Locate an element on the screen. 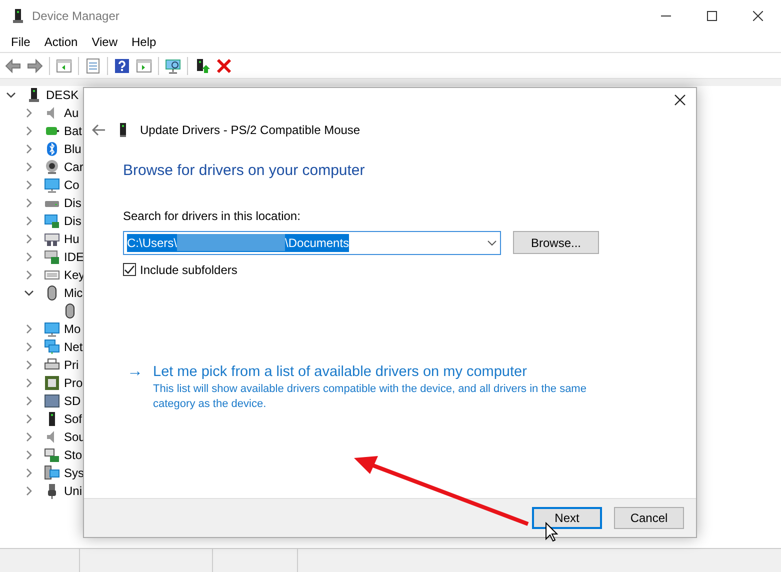 Image resolution: width=781 pixels, height=572 pixels. dialog-title: Update Drivers - PS/2 Compatible Mouse is located at coordinates (250, 130).